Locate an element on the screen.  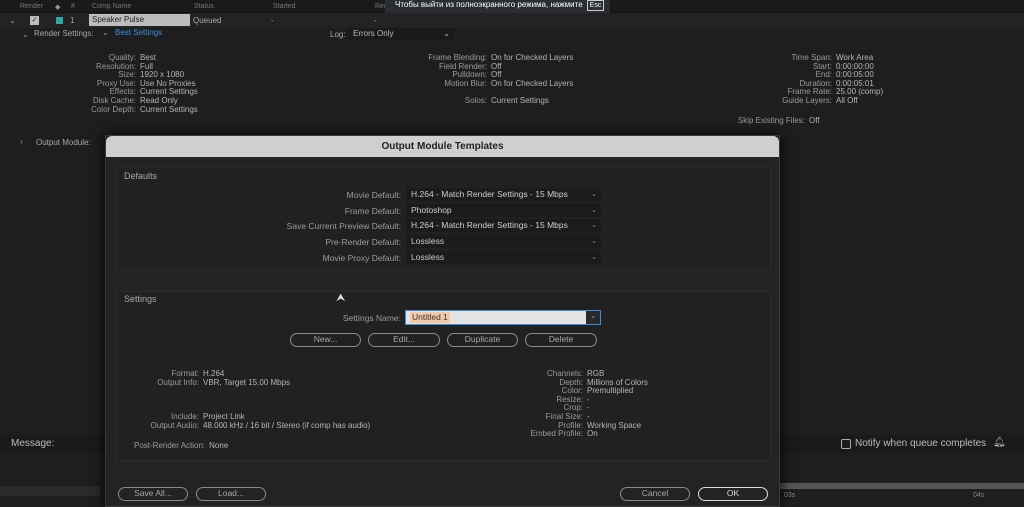
k: Solos: is located at coordinates (475, 100).